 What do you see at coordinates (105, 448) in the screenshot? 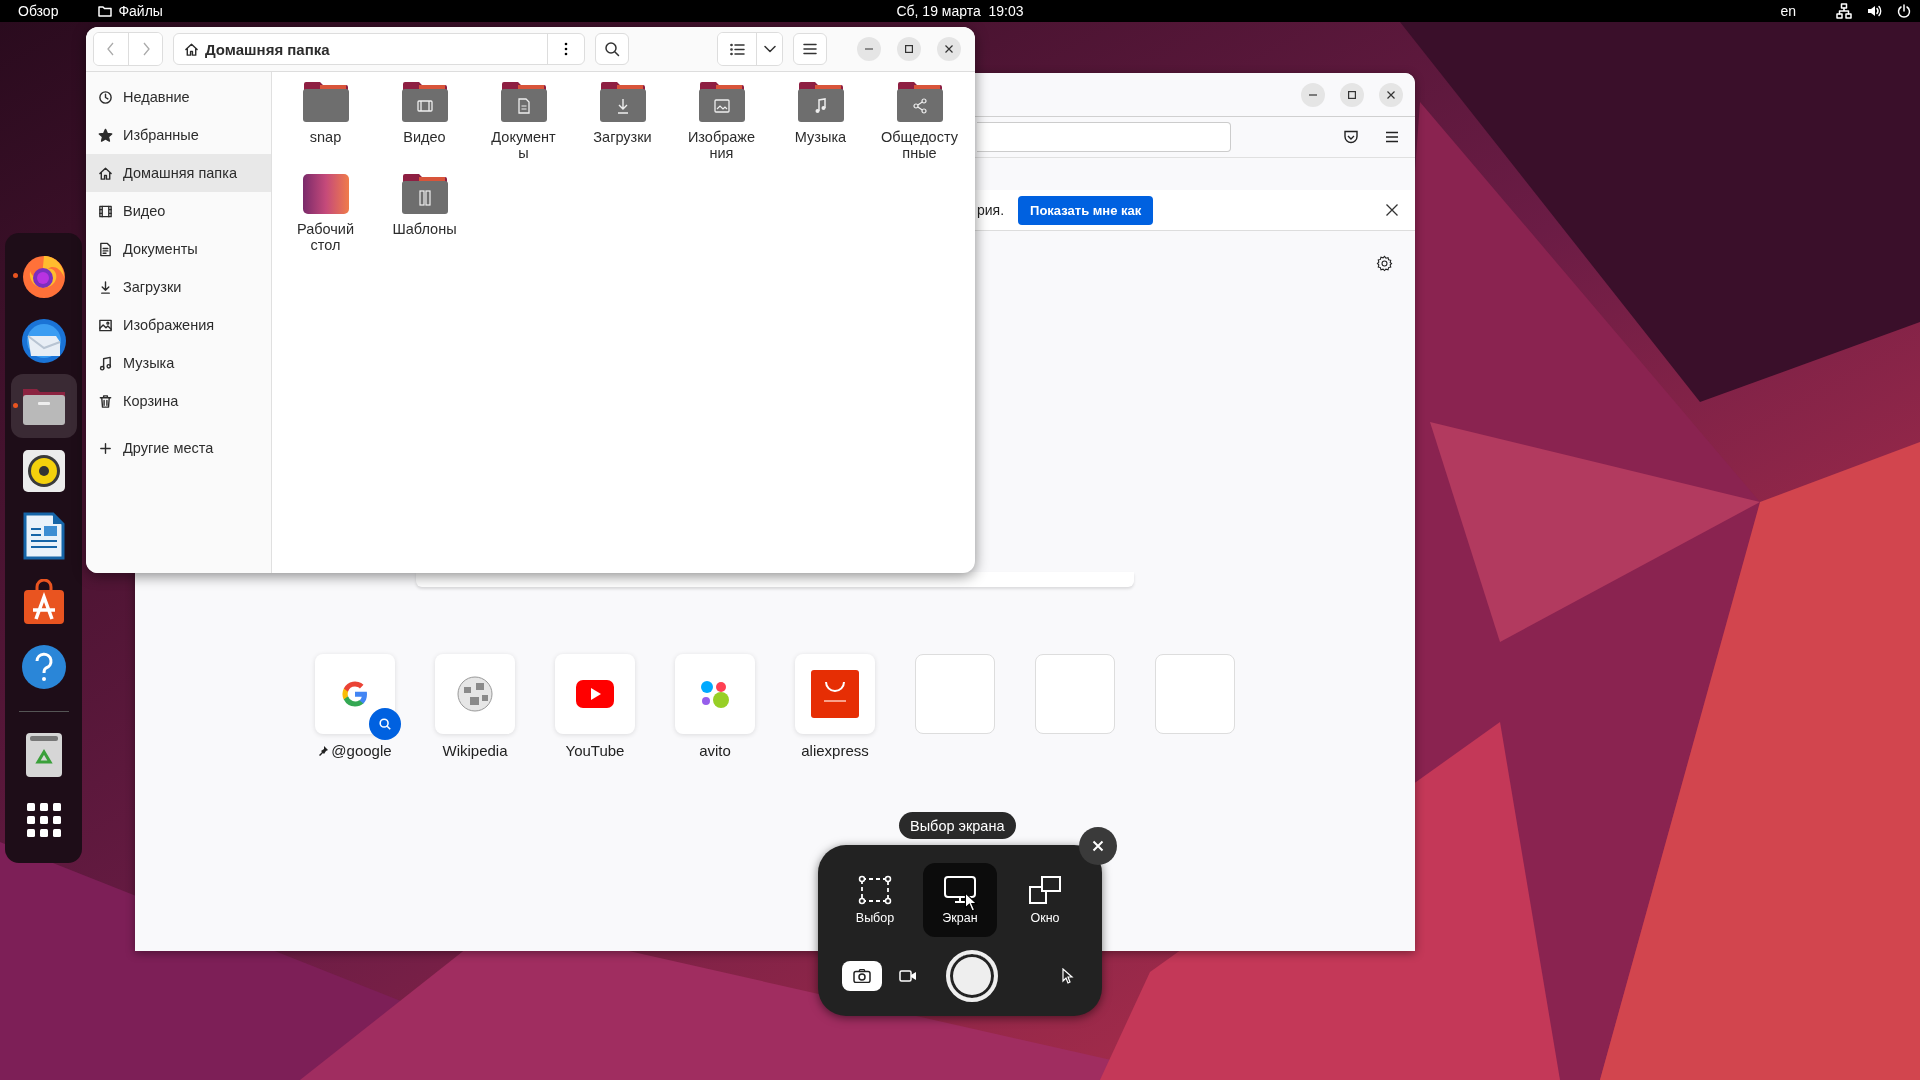
I see `plus-icon` at bounding box center [105, 448].